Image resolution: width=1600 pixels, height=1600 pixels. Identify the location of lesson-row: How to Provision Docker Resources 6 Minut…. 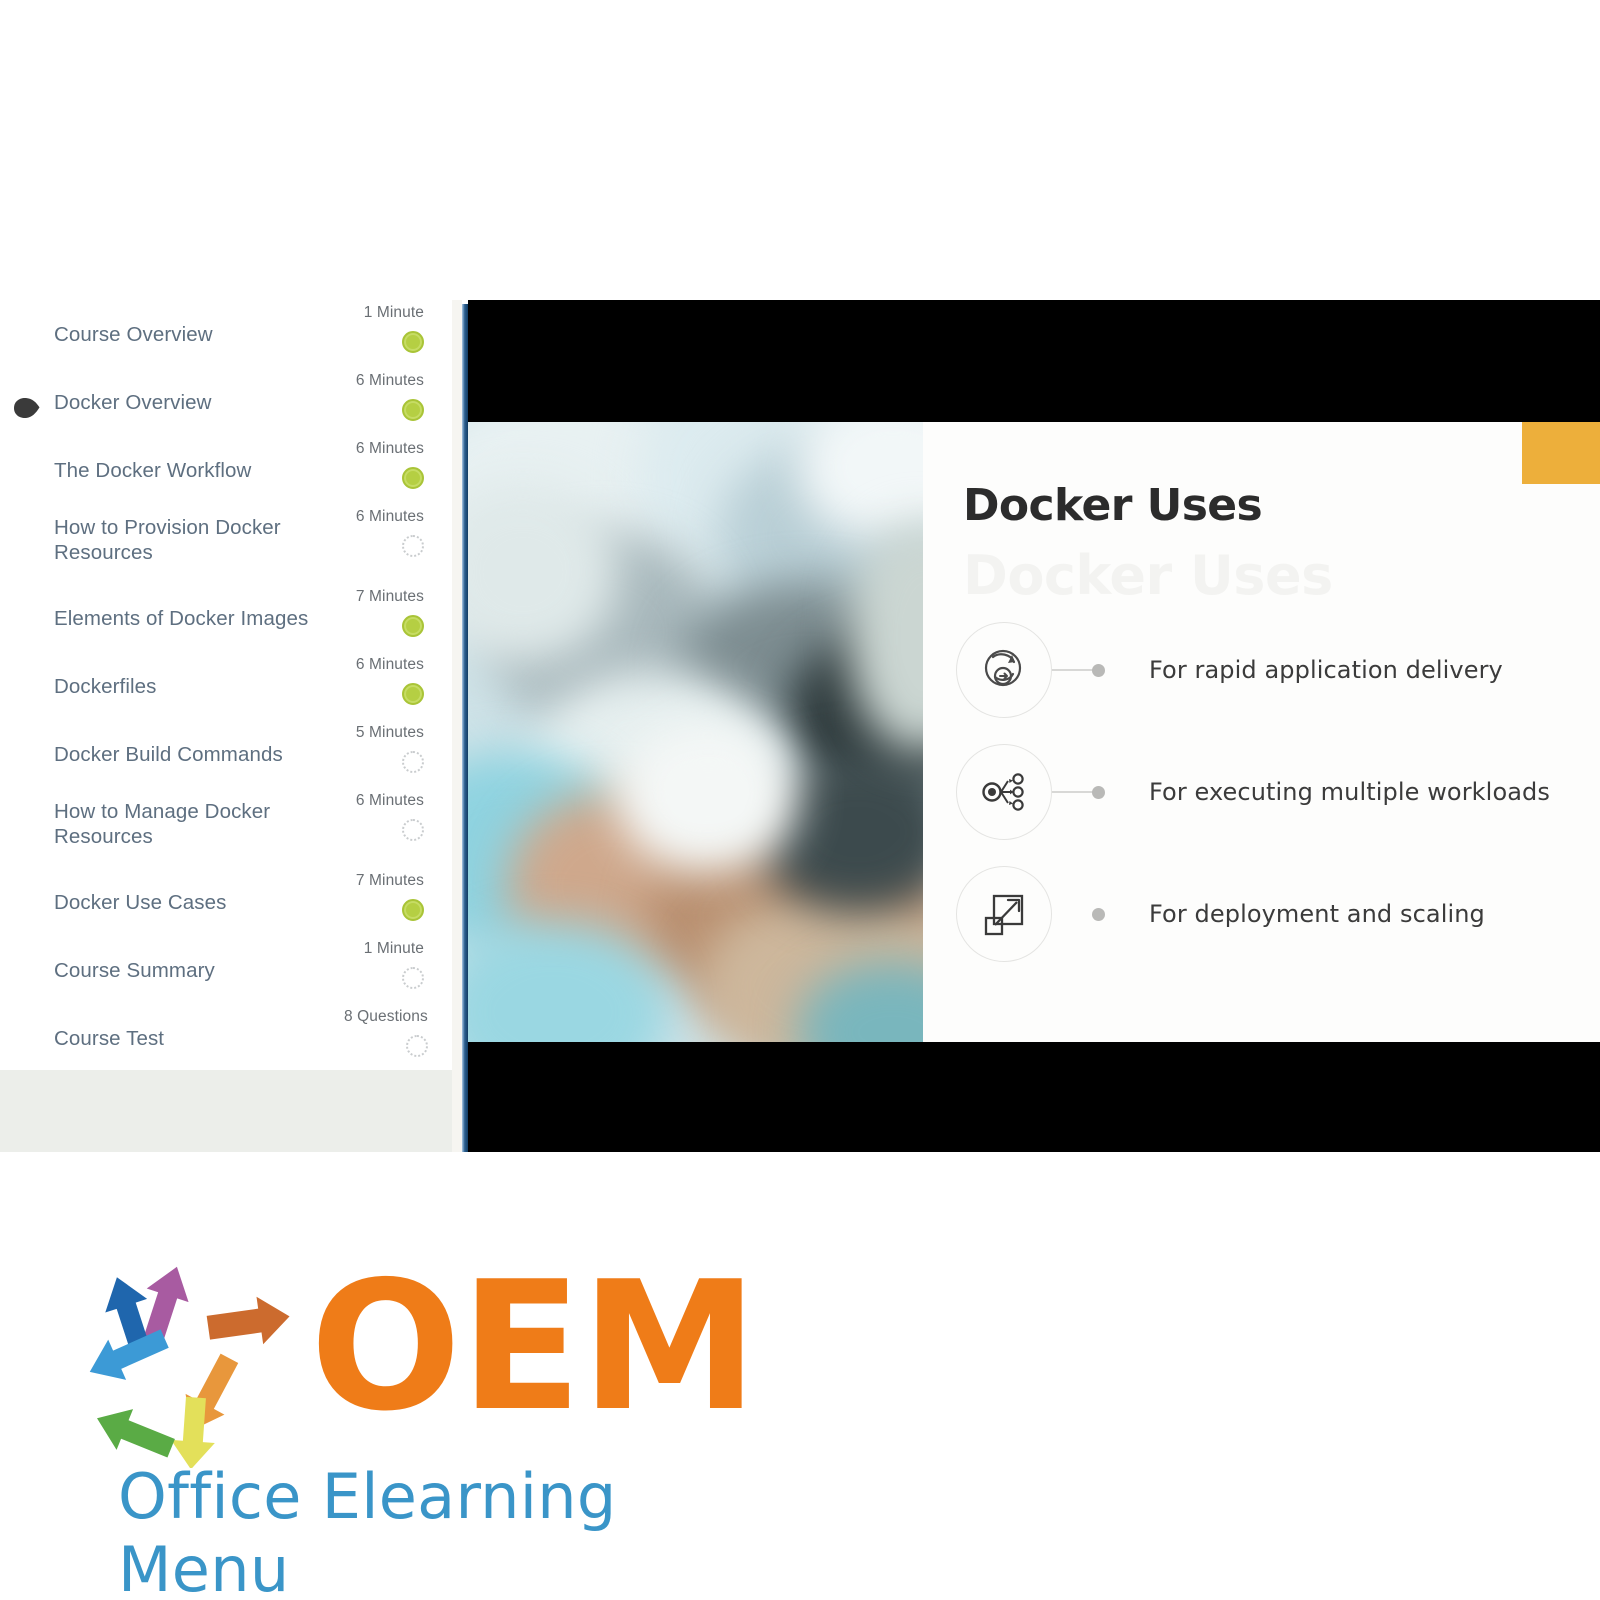
(226, 544).